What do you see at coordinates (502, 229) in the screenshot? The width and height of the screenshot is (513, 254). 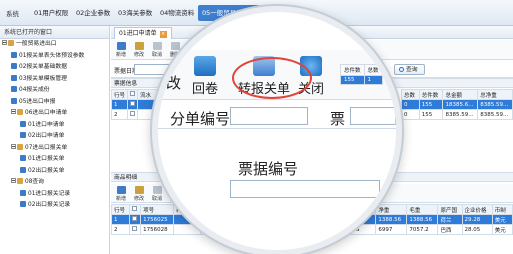 I see `cell: 美元` at bounding box center [502, 229].